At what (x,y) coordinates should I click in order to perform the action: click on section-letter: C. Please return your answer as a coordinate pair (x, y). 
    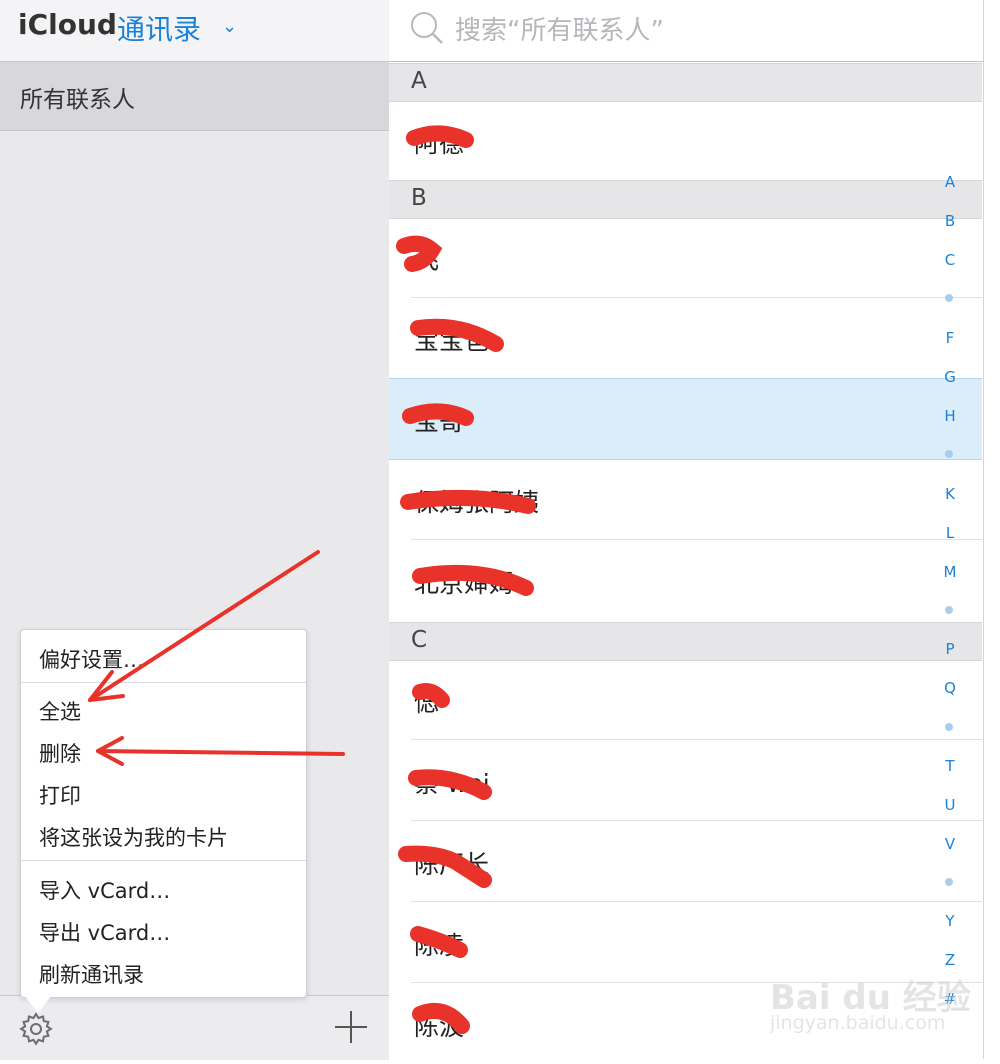
    Looking at the image, I should click on (419, 640).